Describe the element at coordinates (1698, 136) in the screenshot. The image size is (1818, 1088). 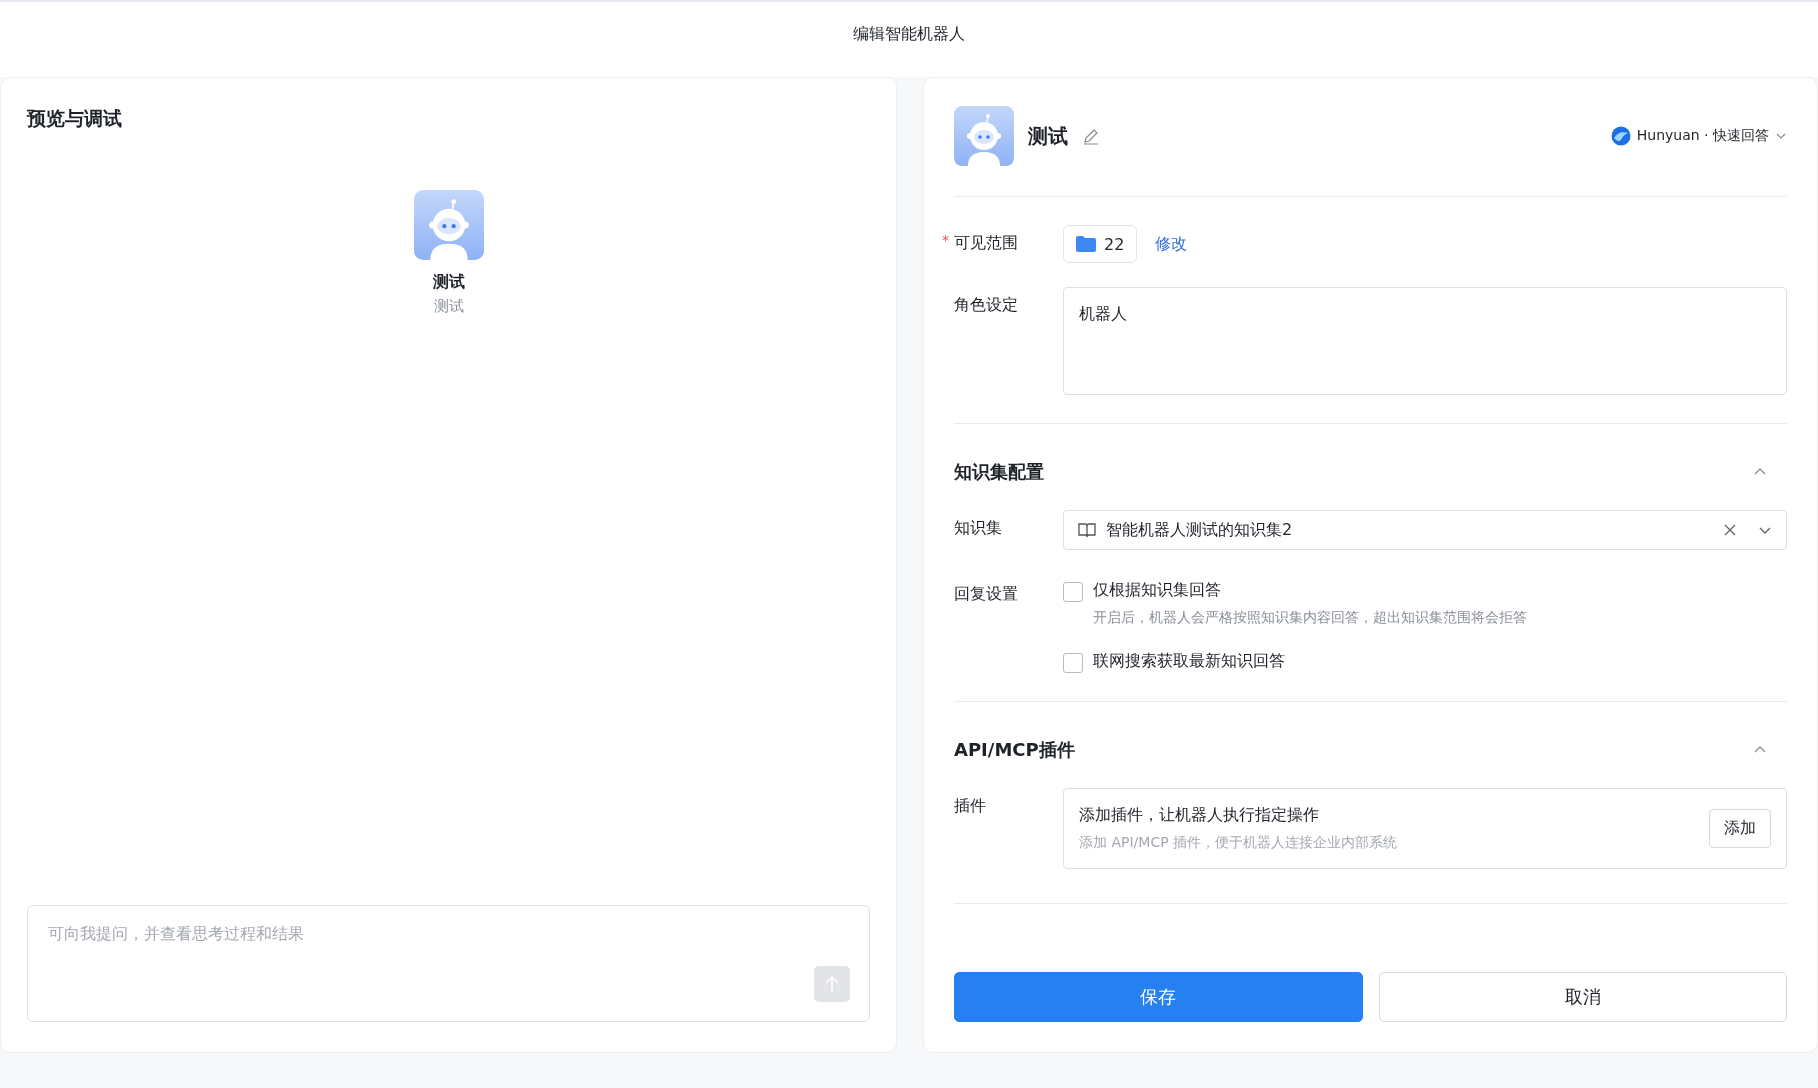
I see `model-selector: Hunyuan · 快速回答` at that location.